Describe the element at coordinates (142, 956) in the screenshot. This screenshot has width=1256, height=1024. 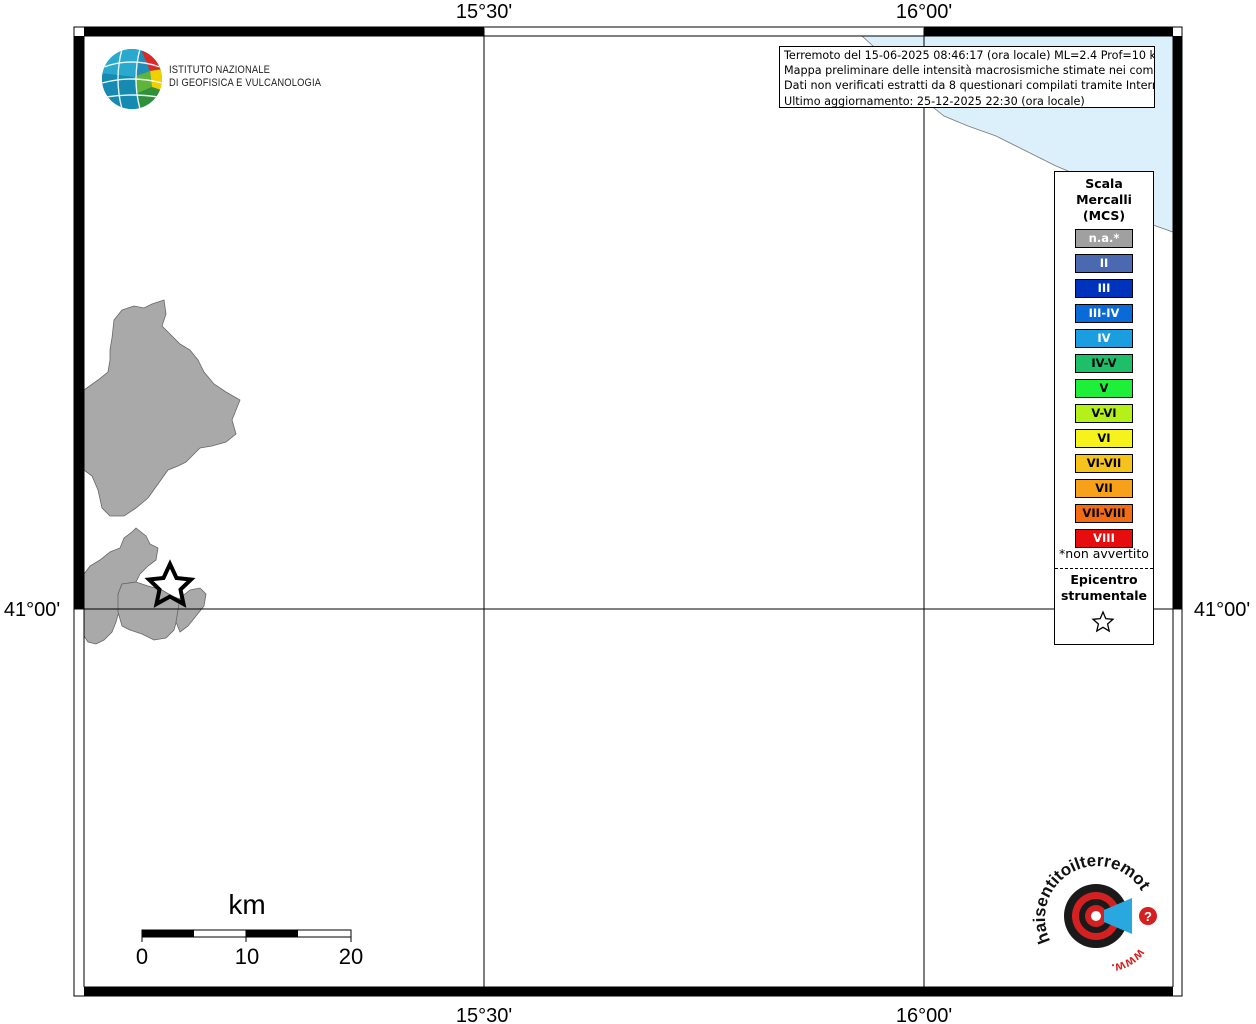
I see `scale-label-0: 0` at that location.